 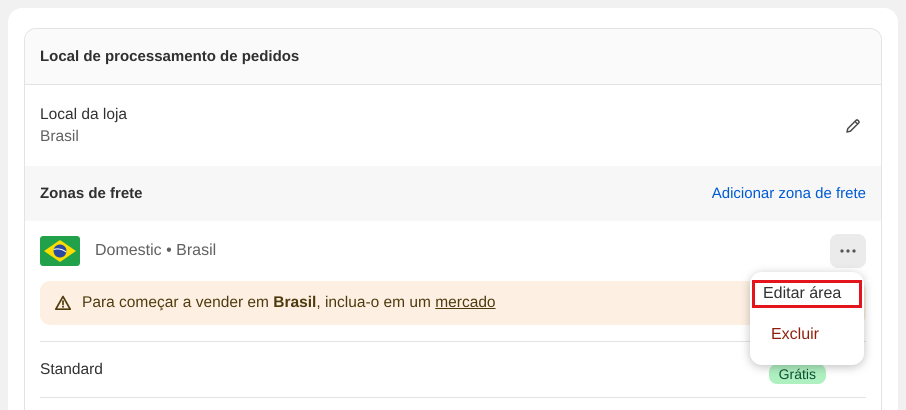 I want to click on market-link: mercado, so click(x=465, y=302).